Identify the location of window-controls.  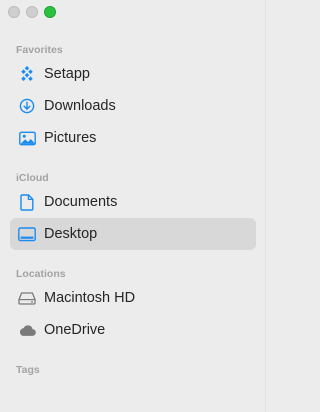
(32, 12).